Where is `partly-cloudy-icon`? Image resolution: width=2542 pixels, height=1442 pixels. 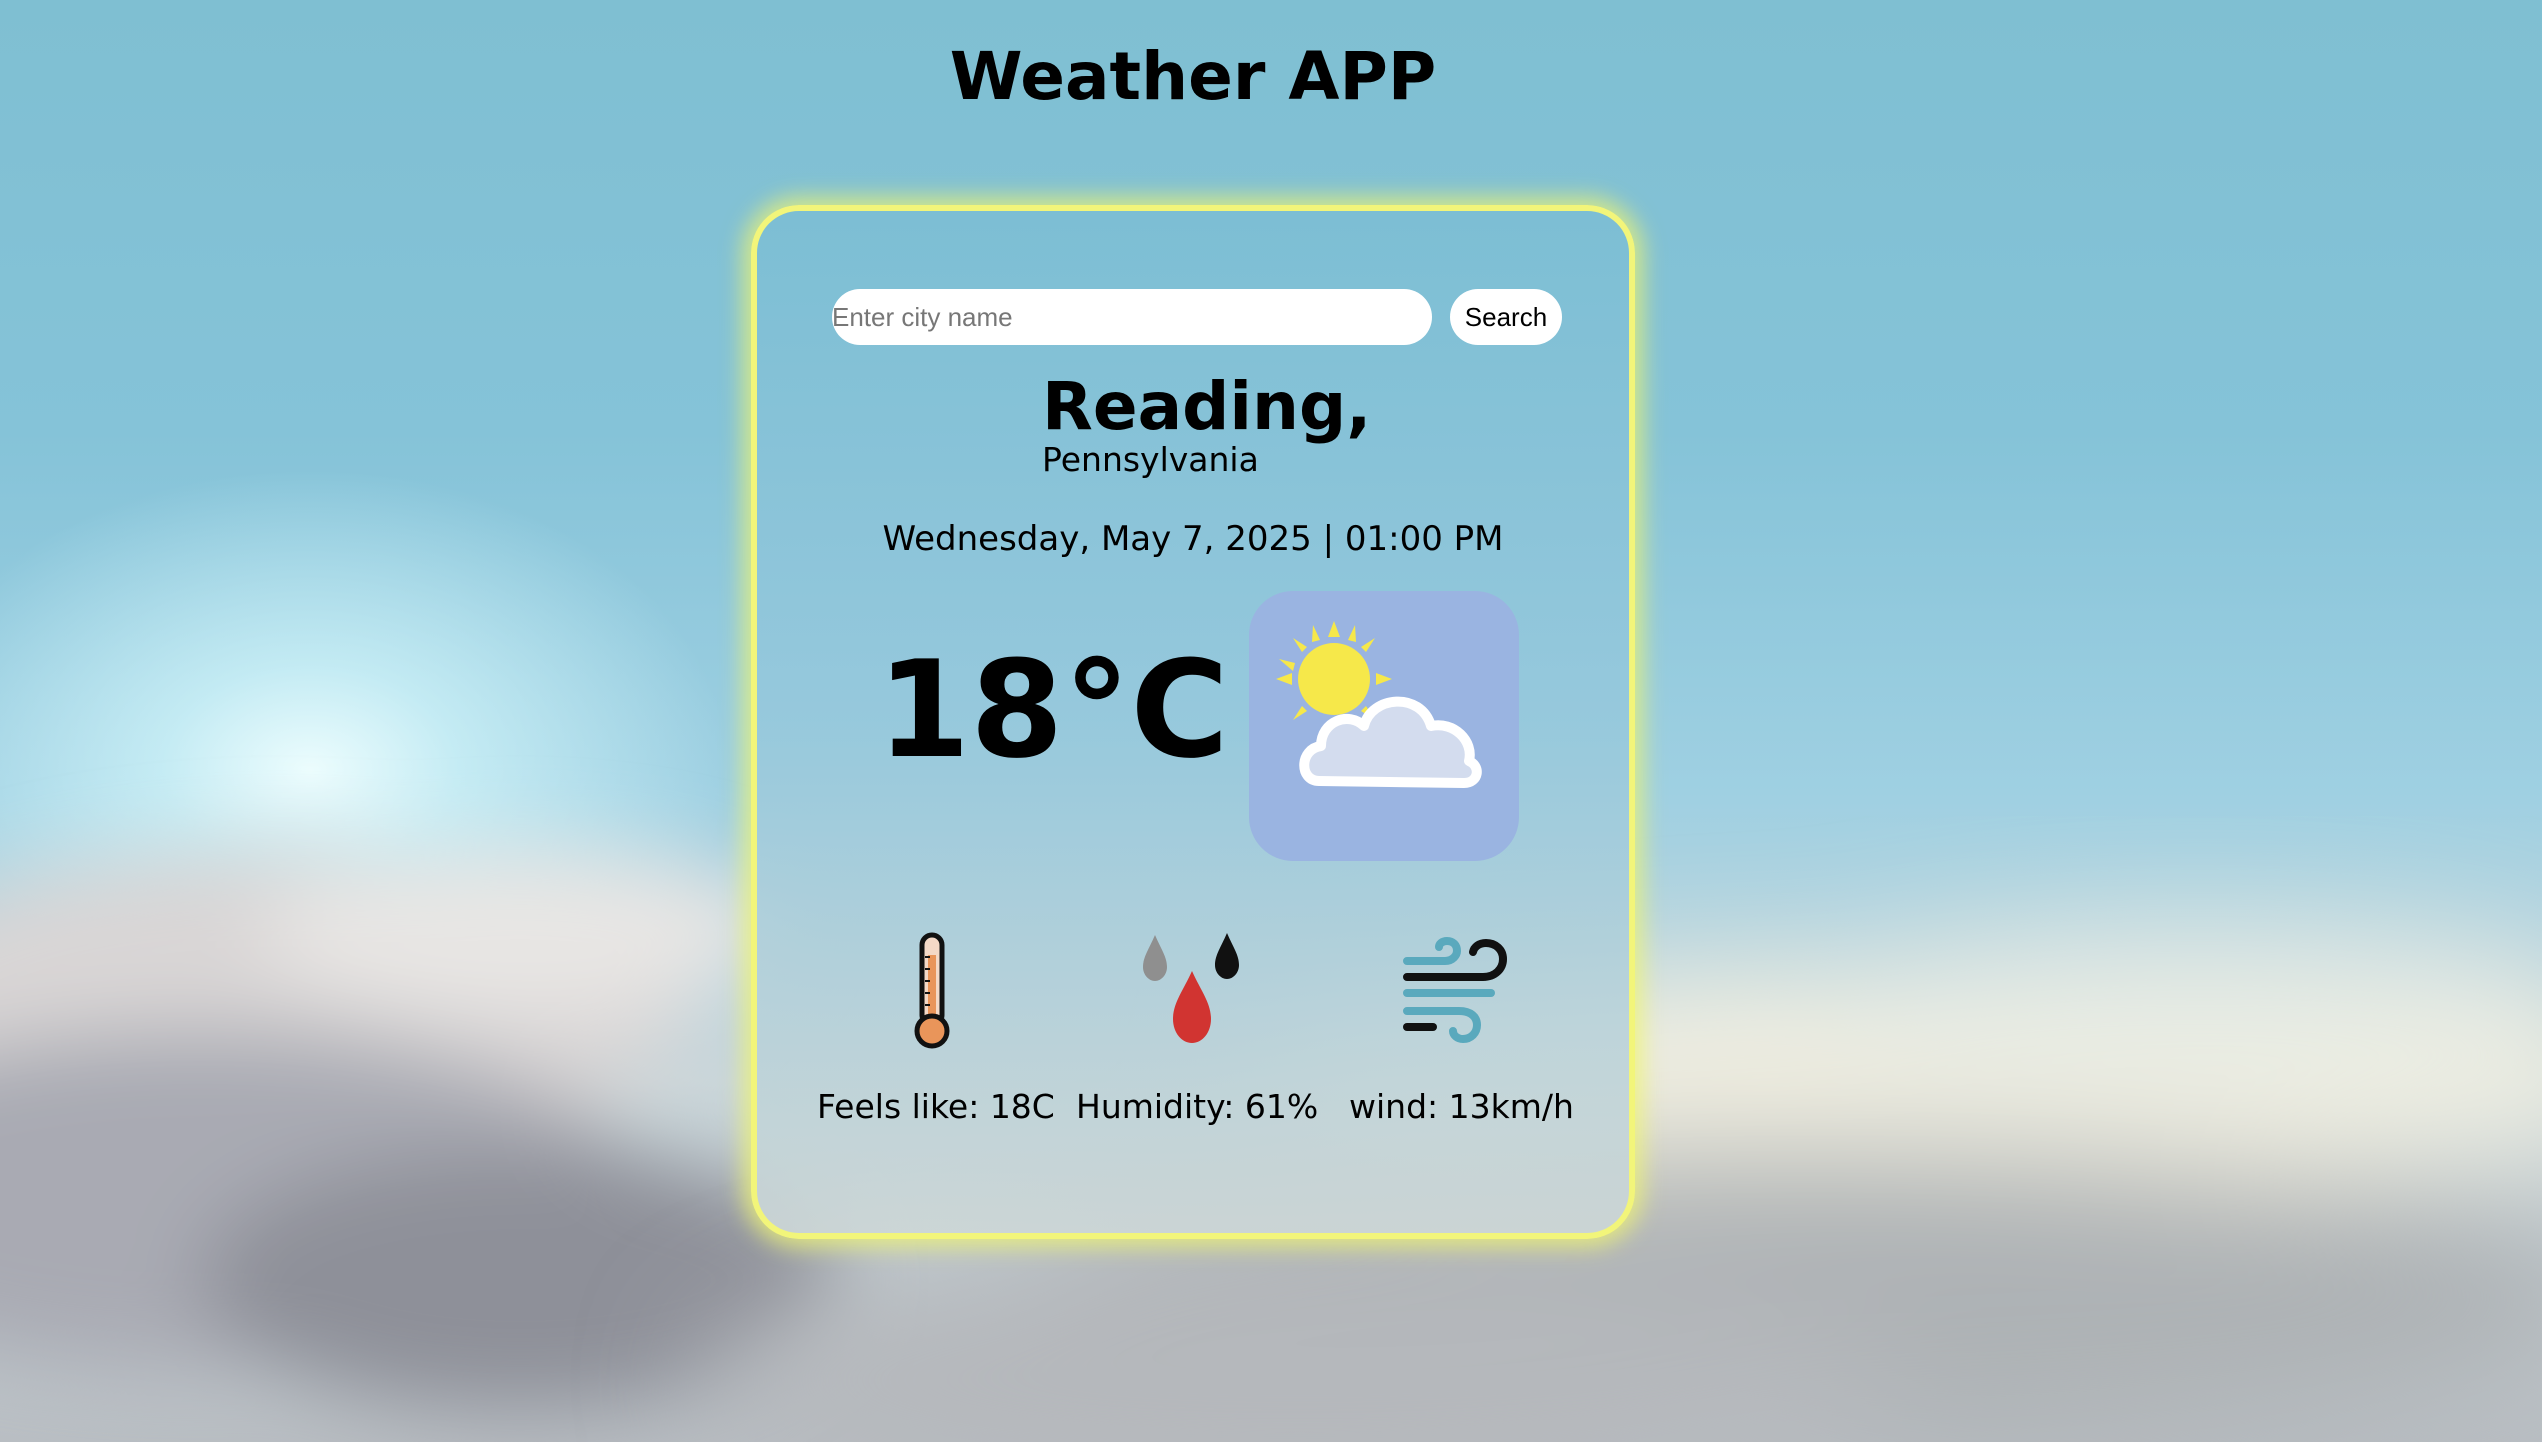 partly-cloudy-icon is located at coordinates (1384, 726).